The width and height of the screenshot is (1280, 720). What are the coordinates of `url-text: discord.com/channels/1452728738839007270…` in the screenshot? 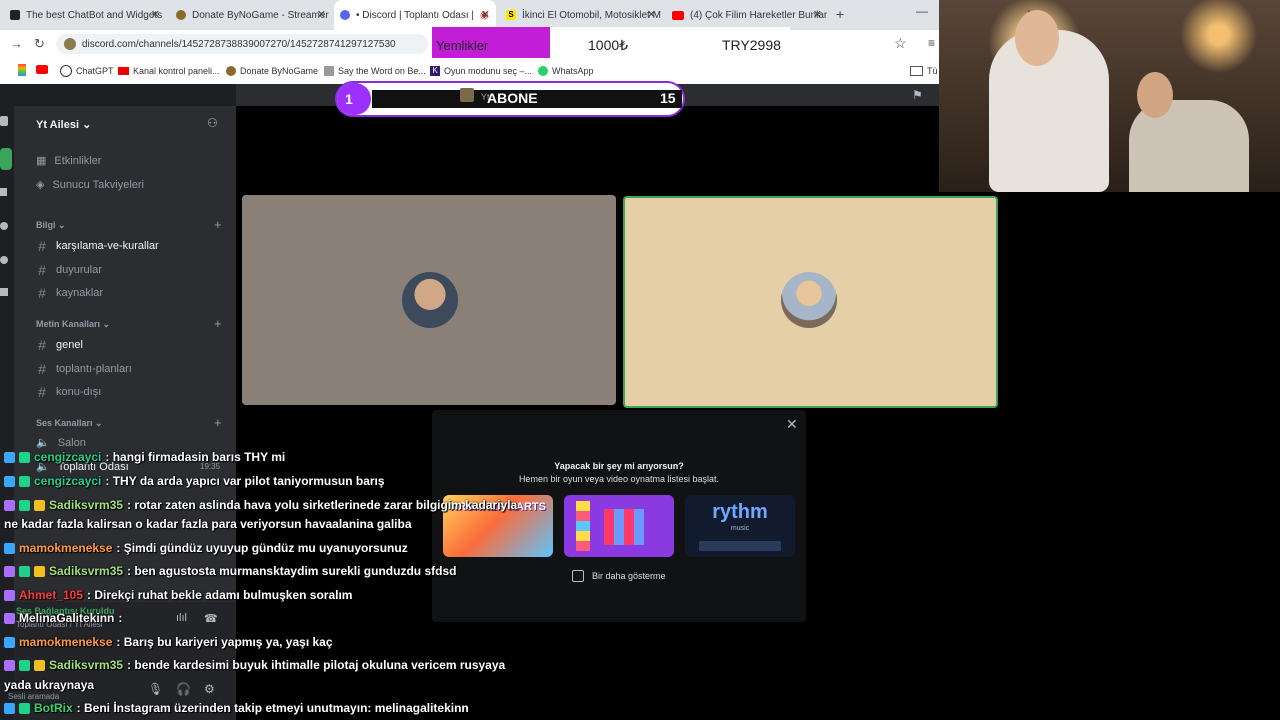 It's located at (239, 44).